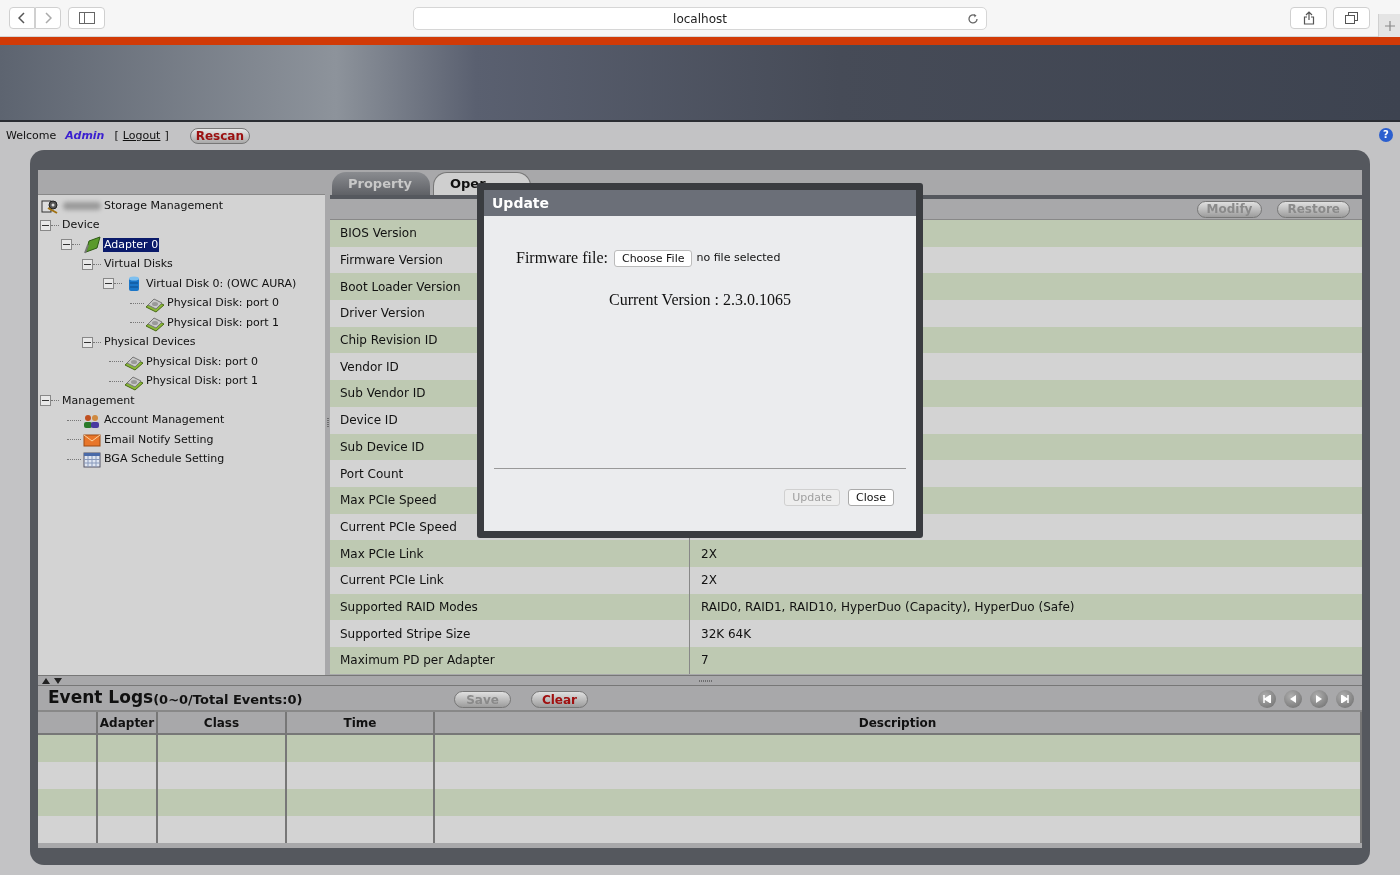 Image resolution: width=1400 pixels, height=875 pixels. What do you see at coordinates (382, 314) in the screenshot?
I see `property-label: Driver Version` at bounding box center [382, 314].